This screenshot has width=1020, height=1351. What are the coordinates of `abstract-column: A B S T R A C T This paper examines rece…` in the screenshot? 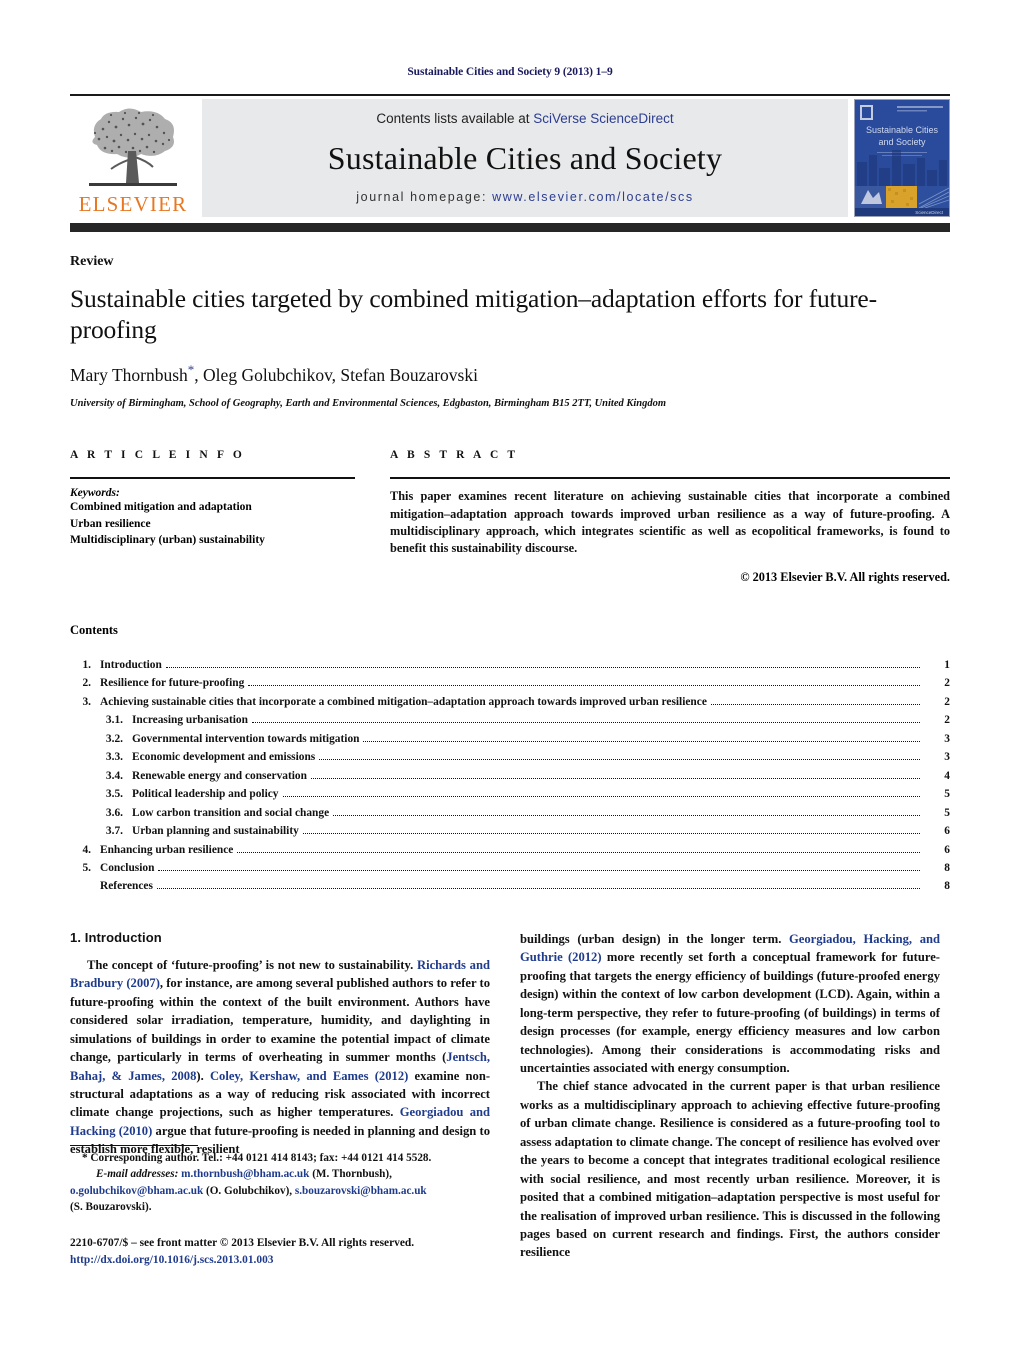 It's located at (670, 517).